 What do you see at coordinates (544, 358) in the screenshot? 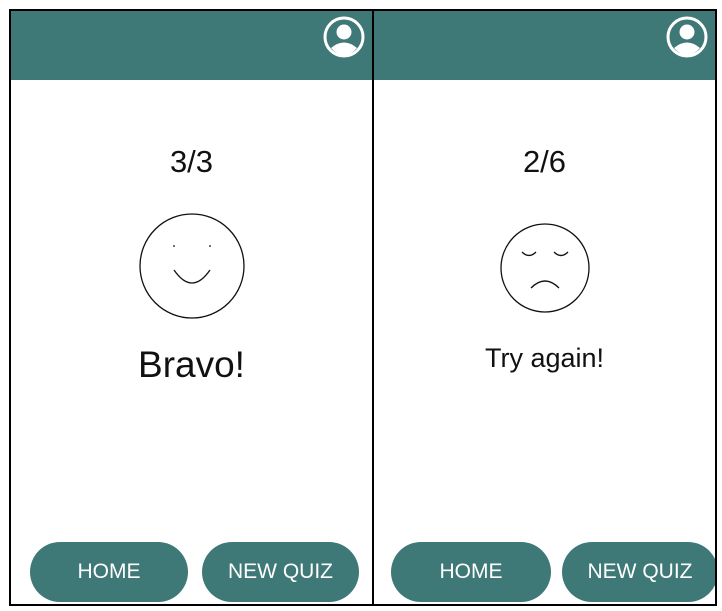
I see `result-message: Try again!` at bounding box center [544, 358].